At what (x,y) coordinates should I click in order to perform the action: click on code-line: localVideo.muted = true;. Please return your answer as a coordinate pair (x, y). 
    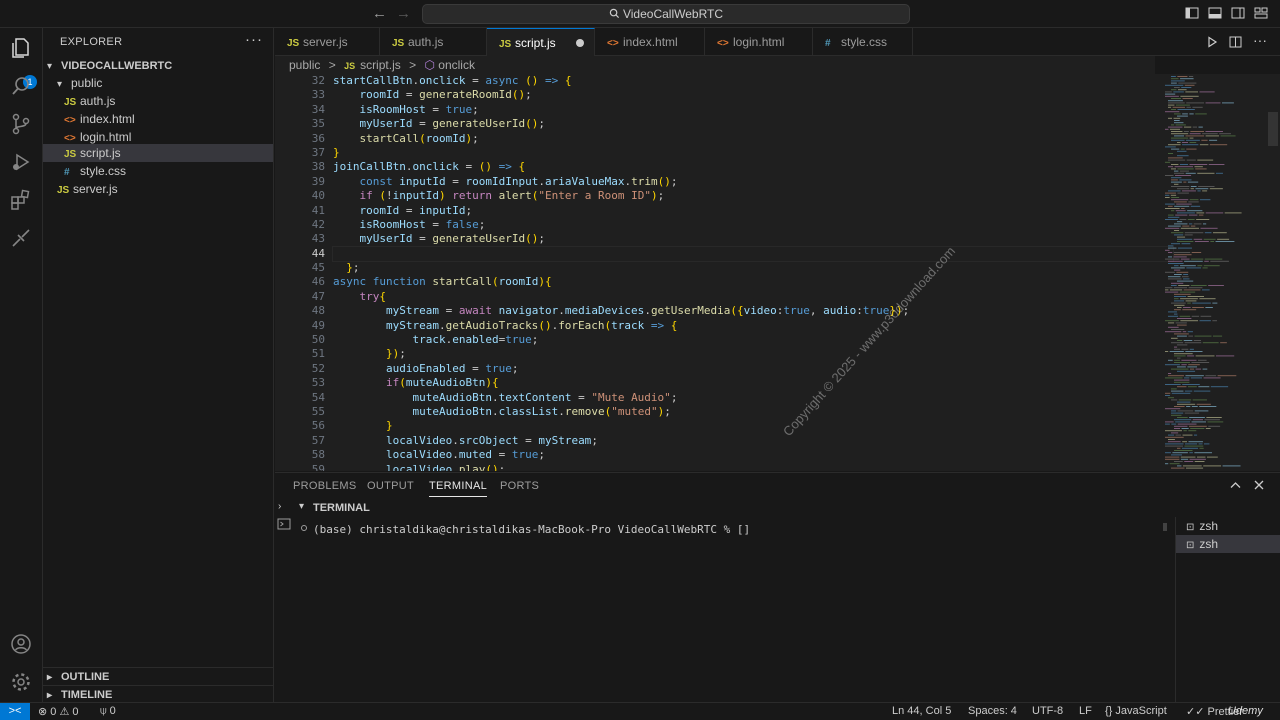
    Looking at the image, I should click on (753, 455).